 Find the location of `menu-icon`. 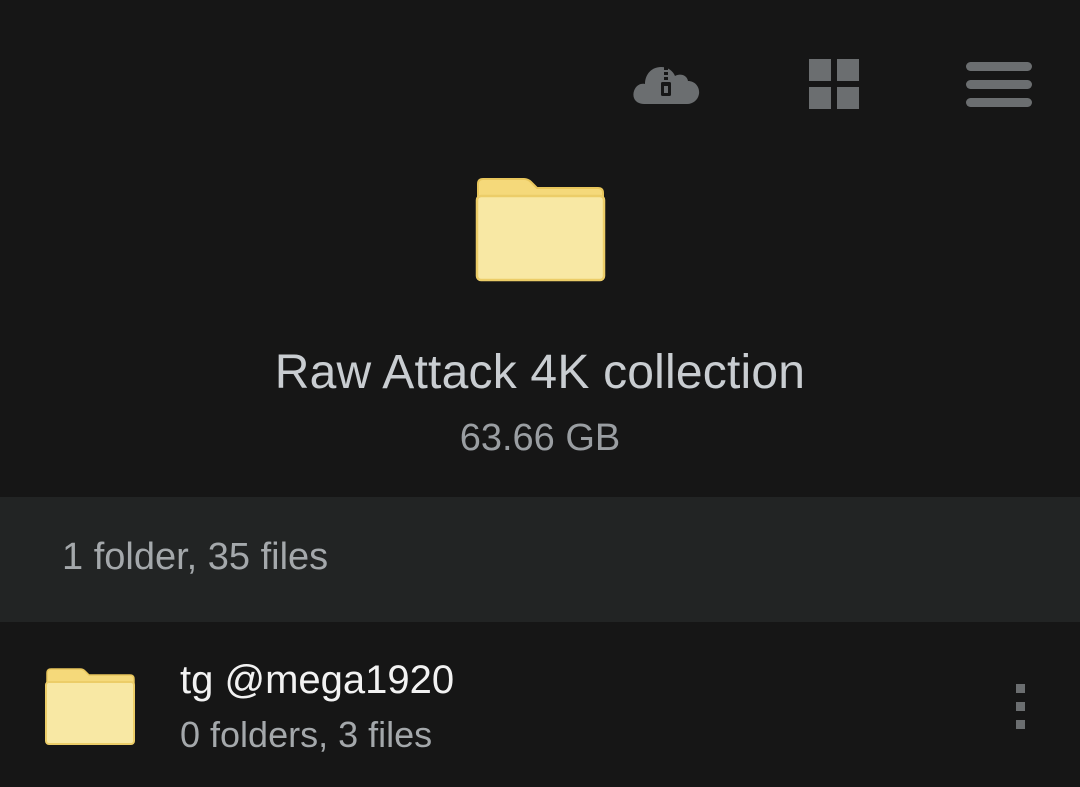

menu-icon is located at coordinates (1000, 84).